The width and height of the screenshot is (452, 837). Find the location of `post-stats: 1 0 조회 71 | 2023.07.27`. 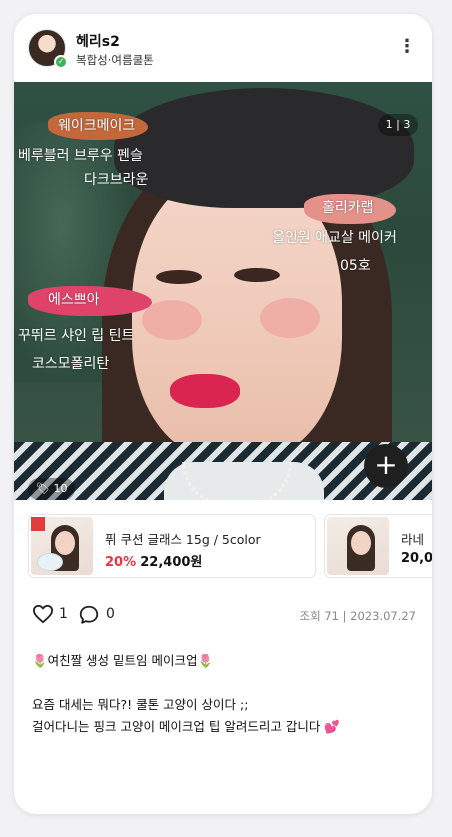

post-stats: 1 0 조회 71 | 2023.07.27 is located at coordinates (223, 615).